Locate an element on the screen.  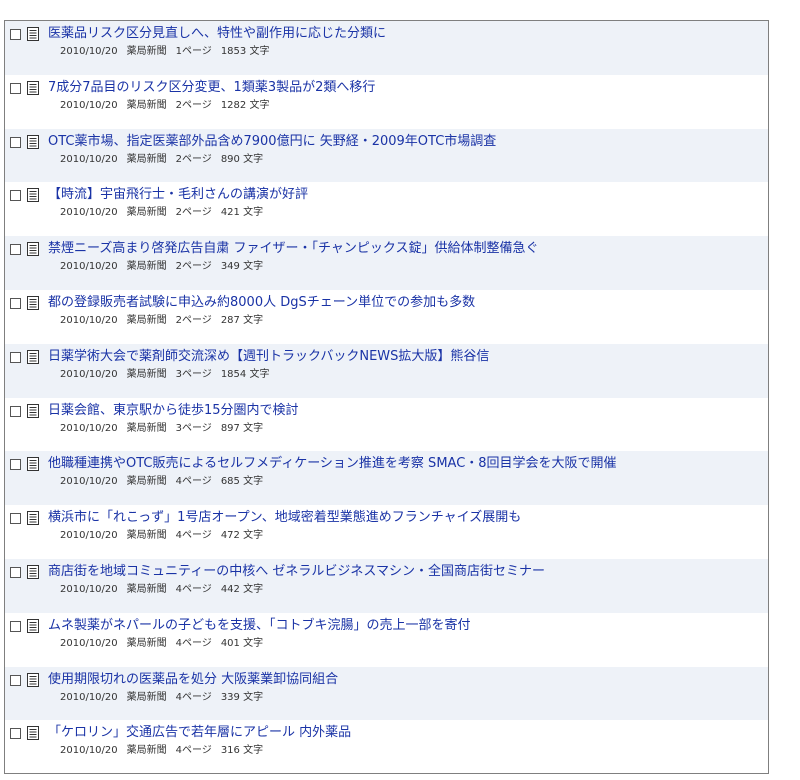
article-meta: 2010/10/20 薬局新聞 3ページ 1854 文字 is located at coordinates (169, 374).